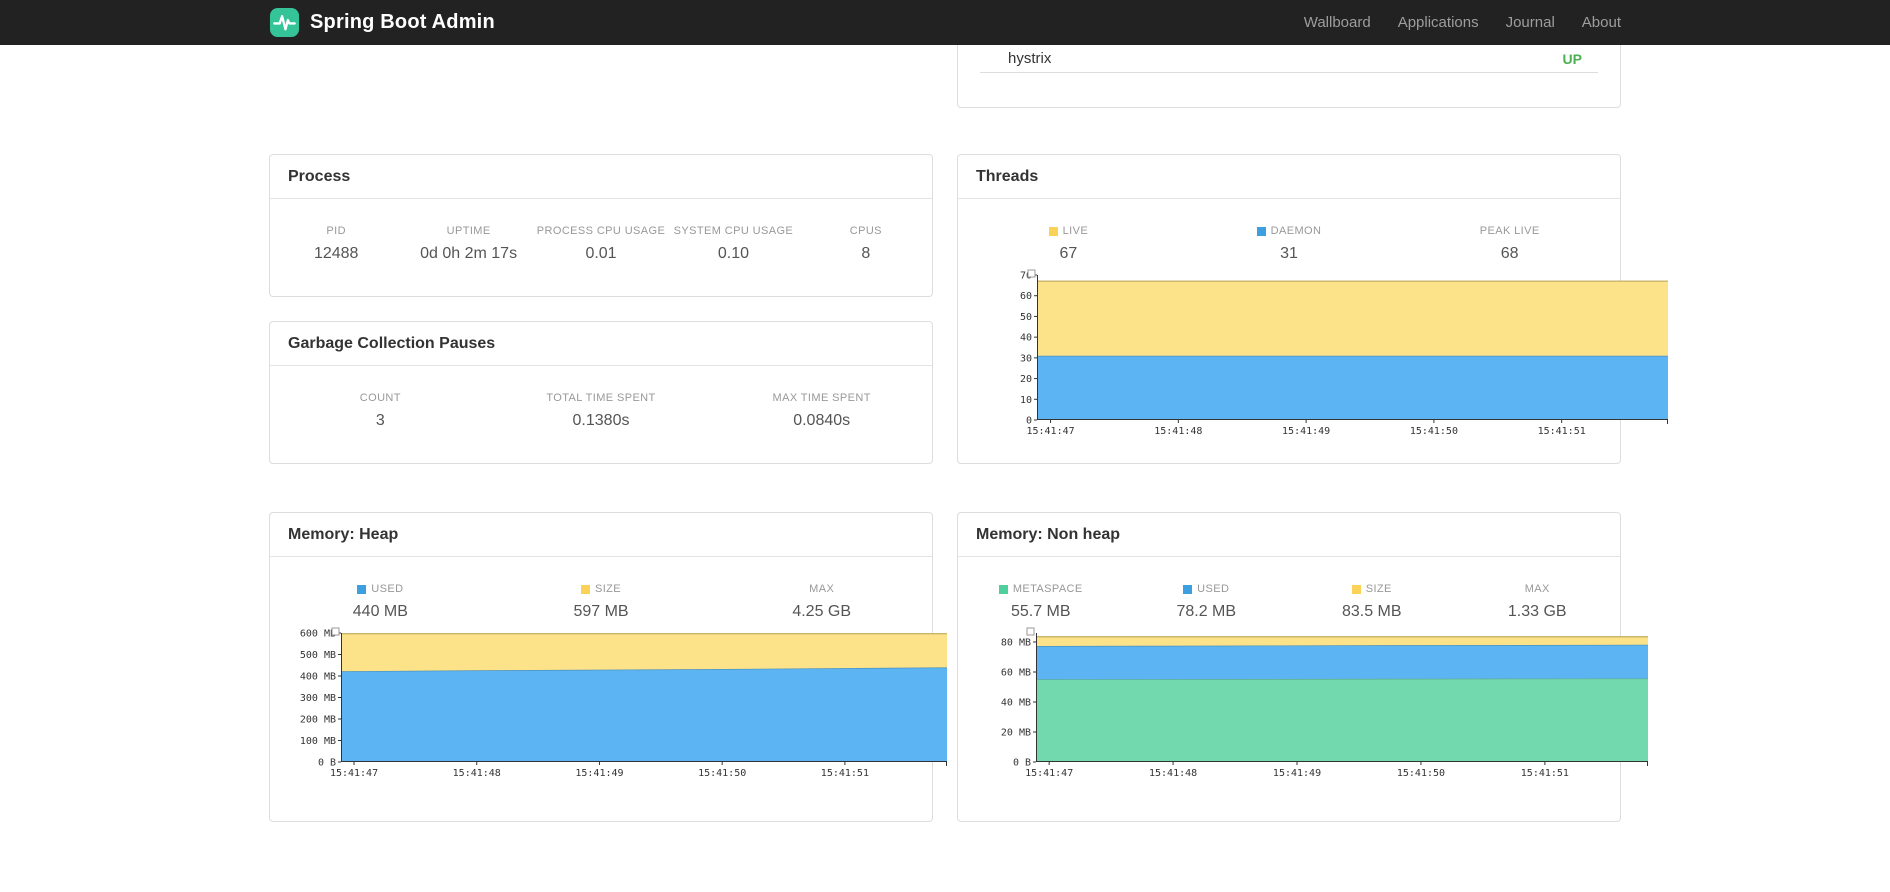 This screenshot has width=1890, height=892. What do you see at coordinates (822, 589) in the screenshot?
I see `metric-label: MAX` at bounding box center [822, 589].